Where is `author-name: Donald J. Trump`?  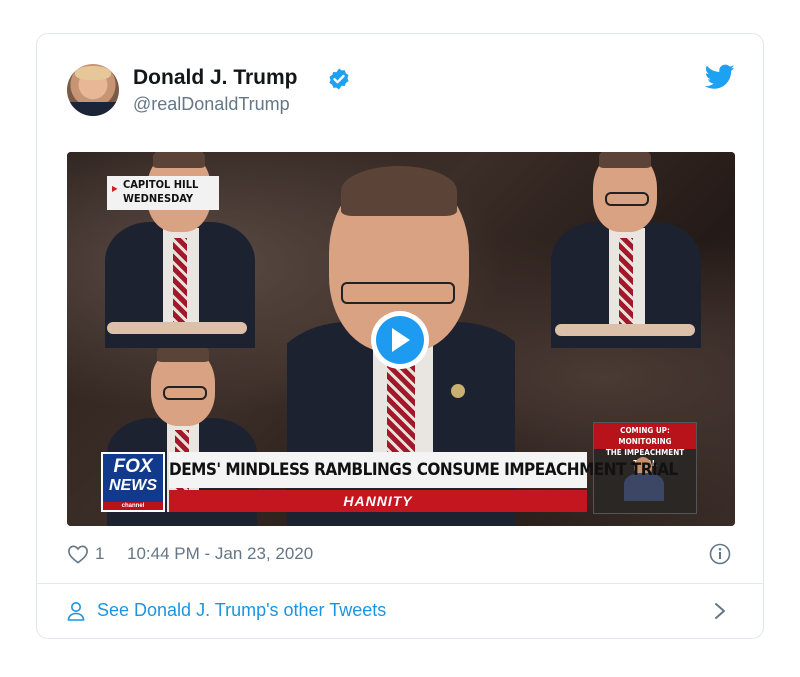 author-name: Donald J. Trump is located at coordinates (215, 78).